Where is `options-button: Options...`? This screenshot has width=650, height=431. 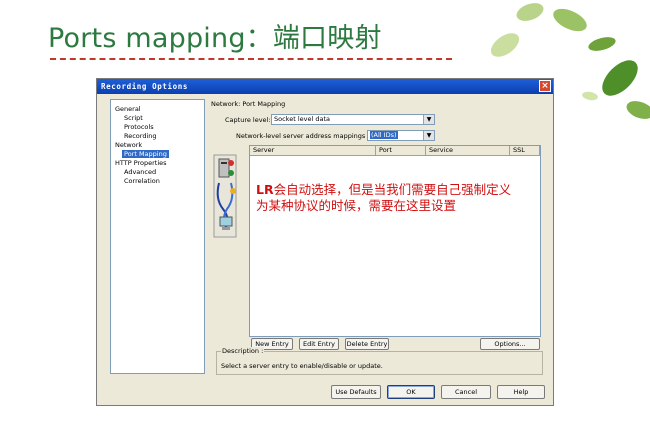
options-button: Options... is located at coordinates (510, 344).